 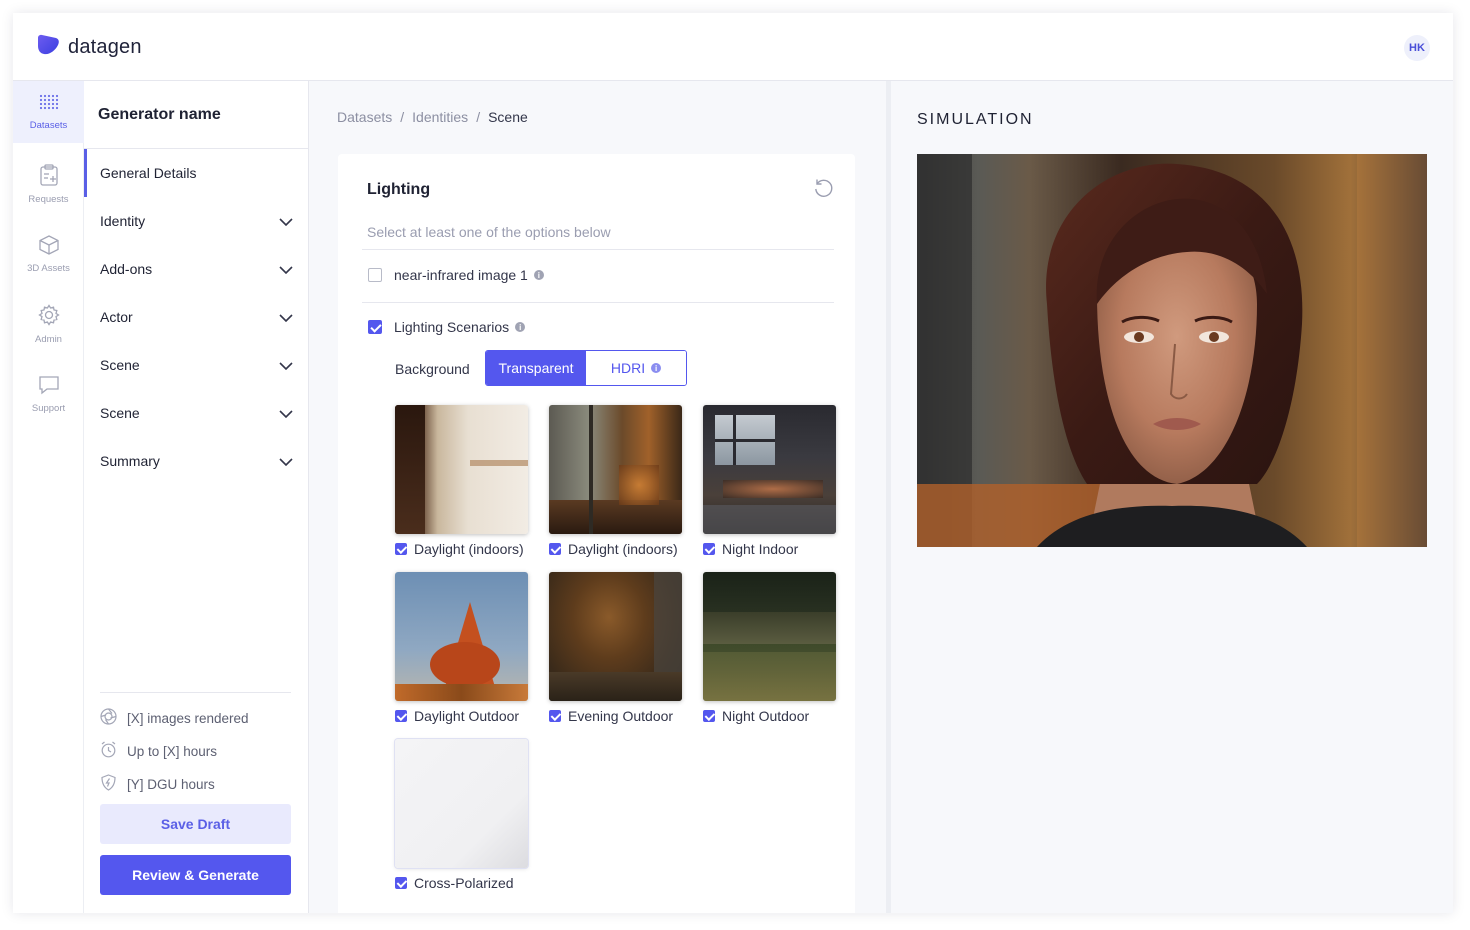 I want to click on logo: datagen, so click(x=89, y=47).